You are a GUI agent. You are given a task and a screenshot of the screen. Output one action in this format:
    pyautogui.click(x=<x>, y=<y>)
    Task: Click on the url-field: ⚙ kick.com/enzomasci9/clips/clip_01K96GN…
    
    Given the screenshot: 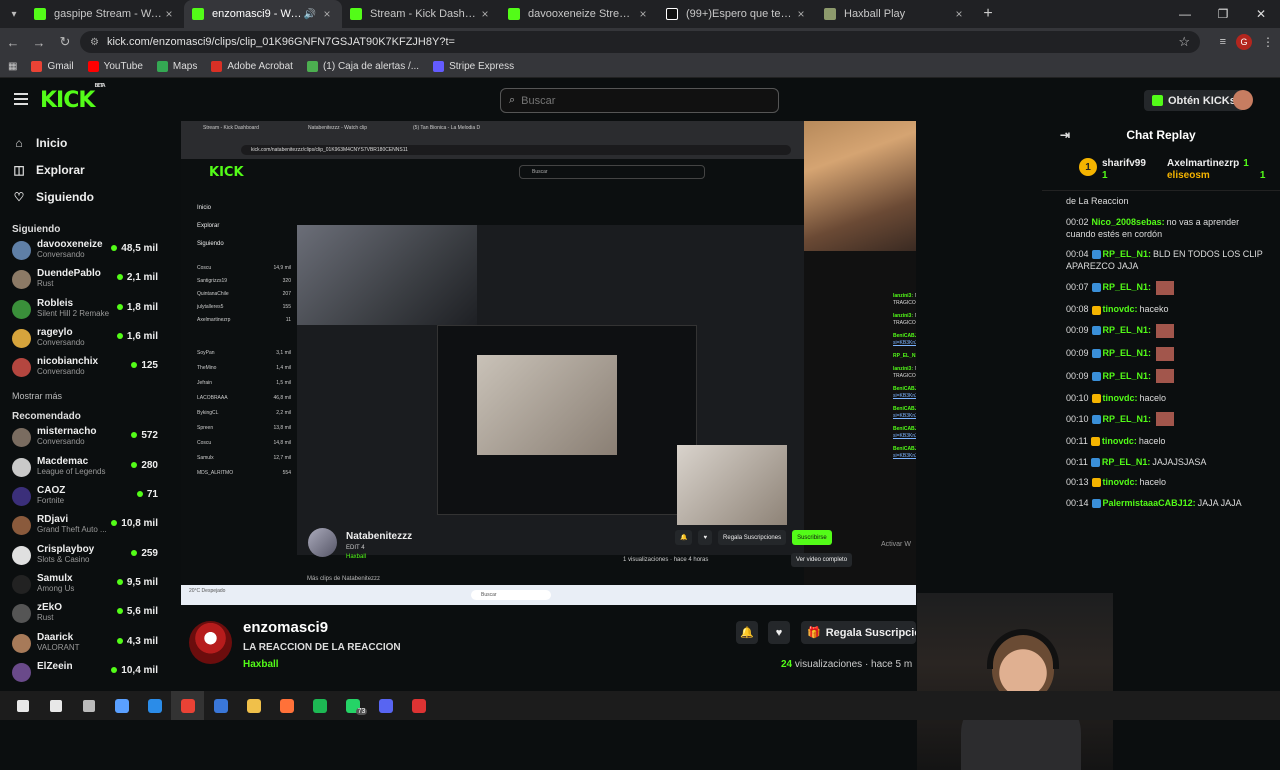 What is the action you would take?
    pyautogui.click(x=640, y=42)
    